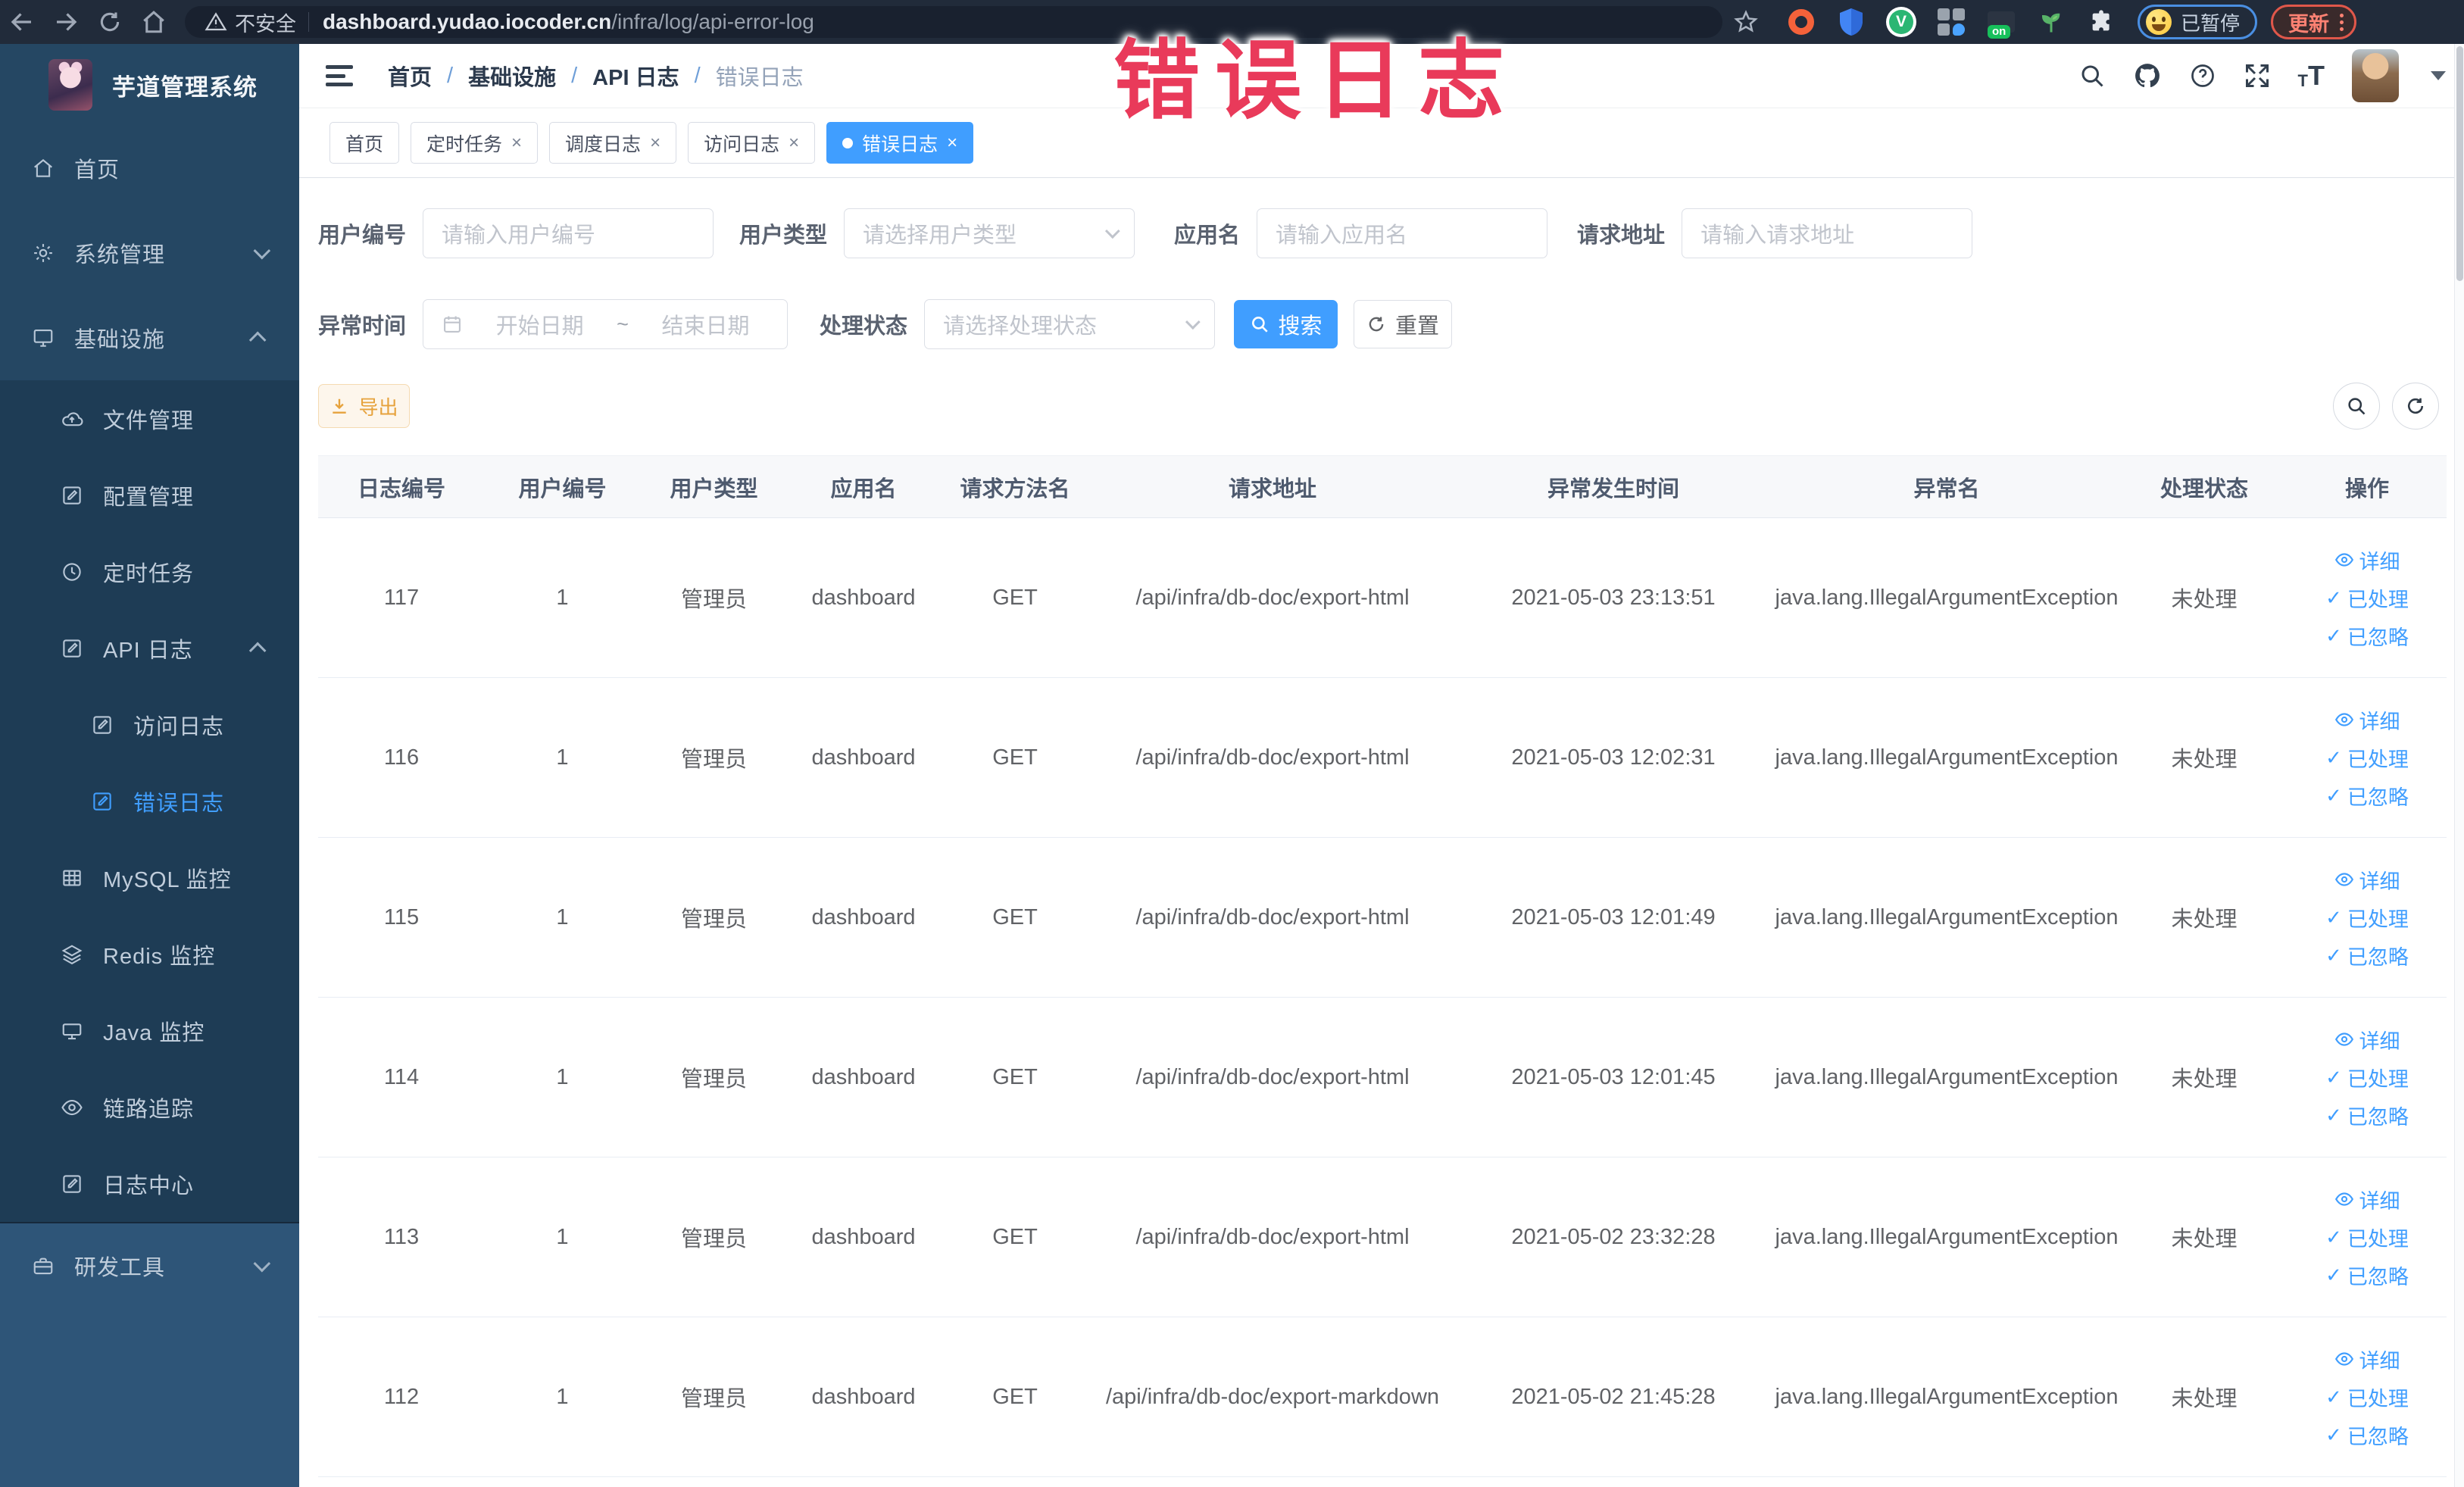  Describe the element at coordinates (1951, 22) in the screenshot. I see `extension-grid-icon` at that location.